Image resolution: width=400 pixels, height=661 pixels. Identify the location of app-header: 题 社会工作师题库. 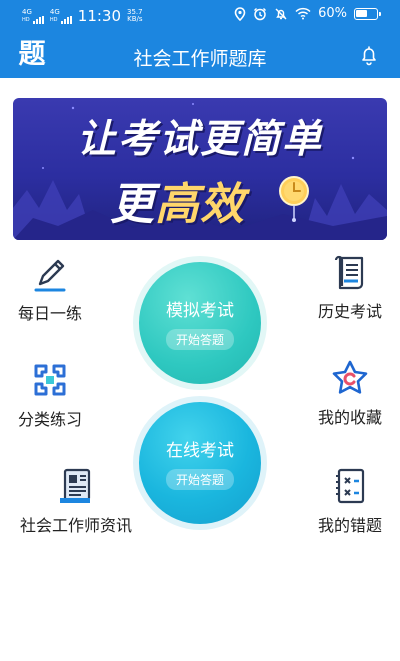
(200, 55).